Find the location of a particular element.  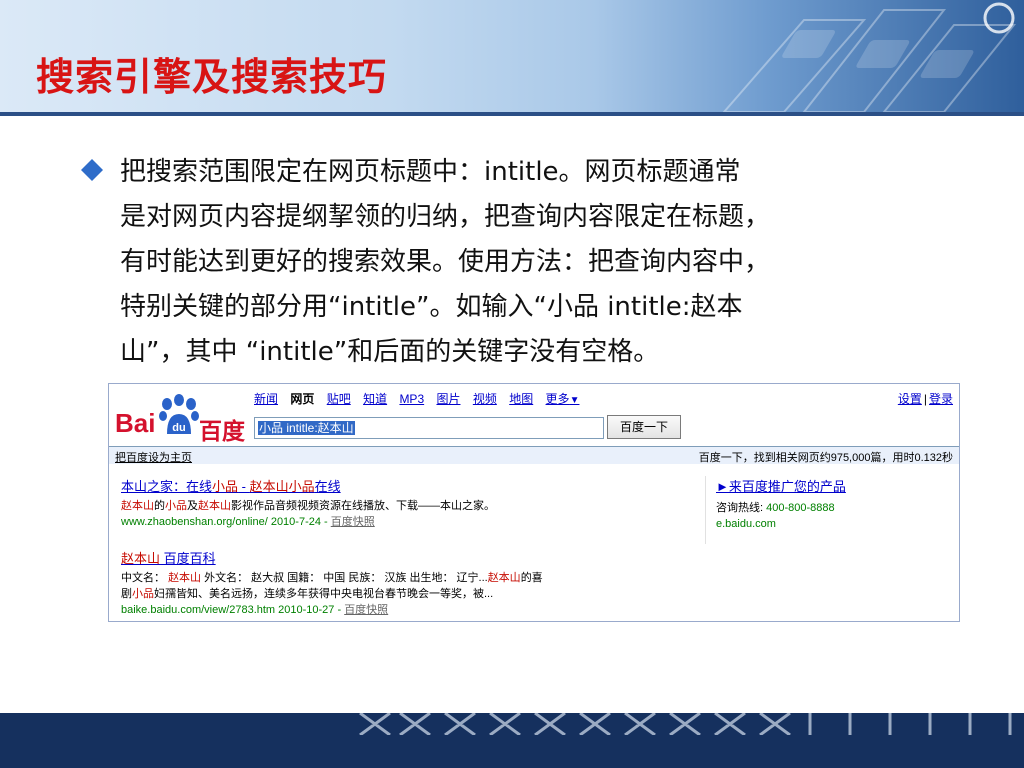

bullet-line: 特别关键的部分用“intitle”。如输入“小品 intitle:赵本 is located at coordinates (431, 307).